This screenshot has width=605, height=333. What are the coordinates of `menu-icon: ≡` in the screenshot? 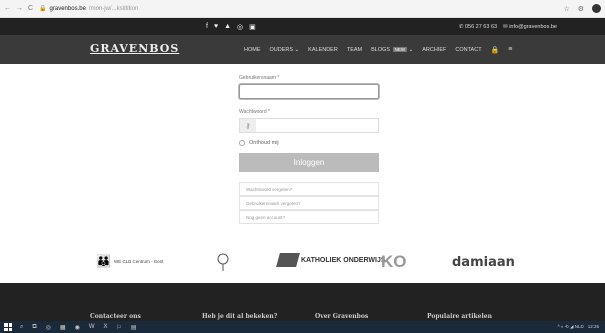 It's located at (510, 49).